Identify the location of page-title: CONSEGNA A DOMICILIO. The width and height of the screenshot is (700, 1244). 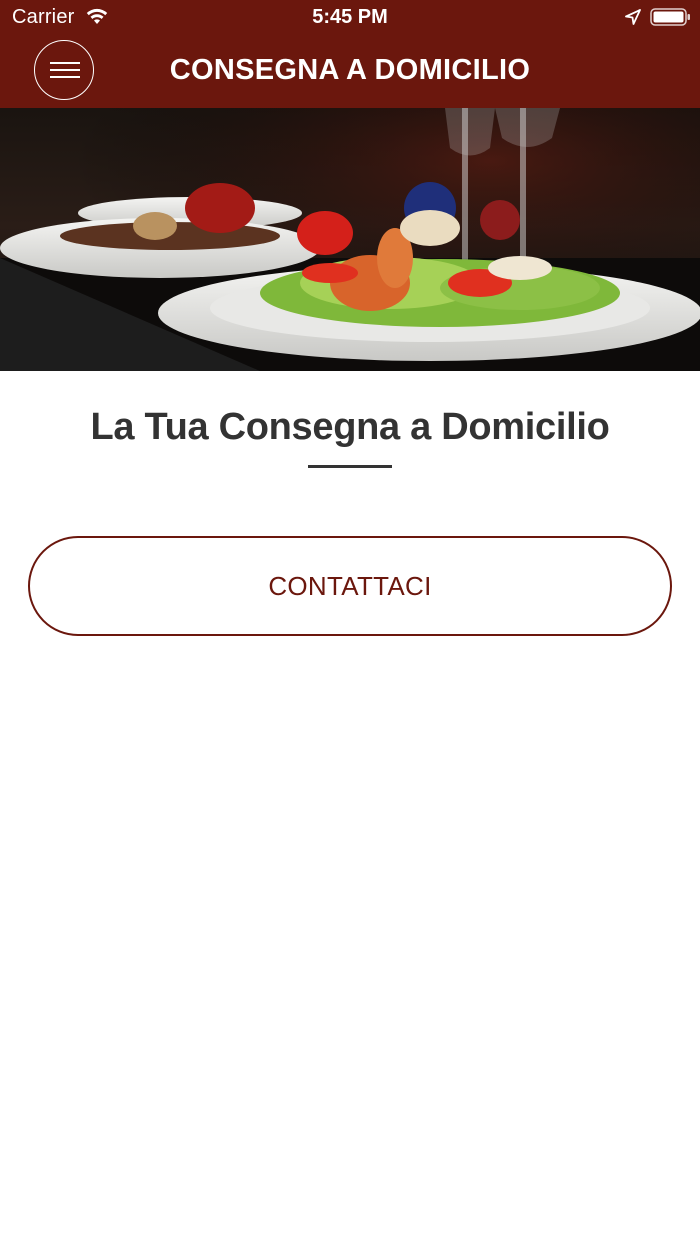
(350, 70).